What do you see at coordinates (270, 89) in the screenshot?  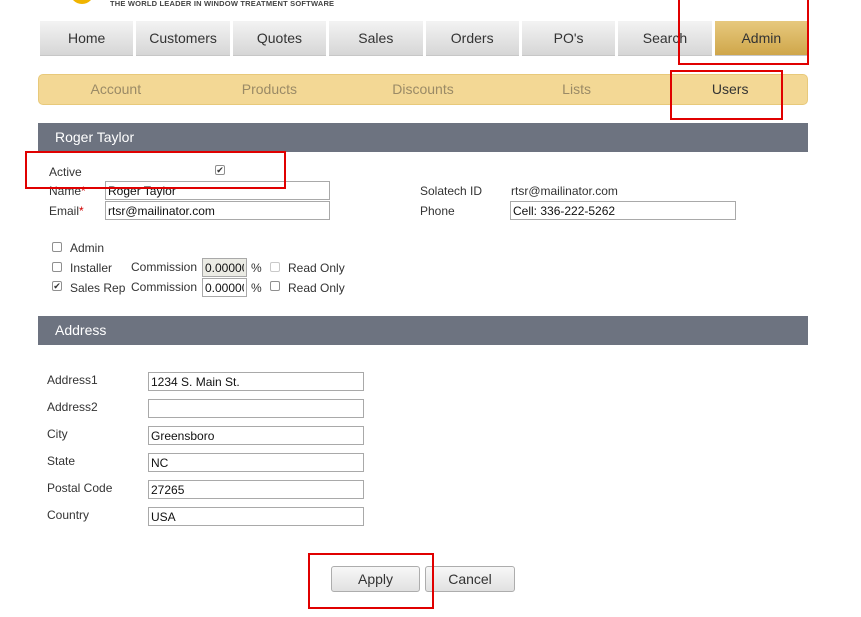 I see `subnav-products: Products` at bounding box center [270, 89].